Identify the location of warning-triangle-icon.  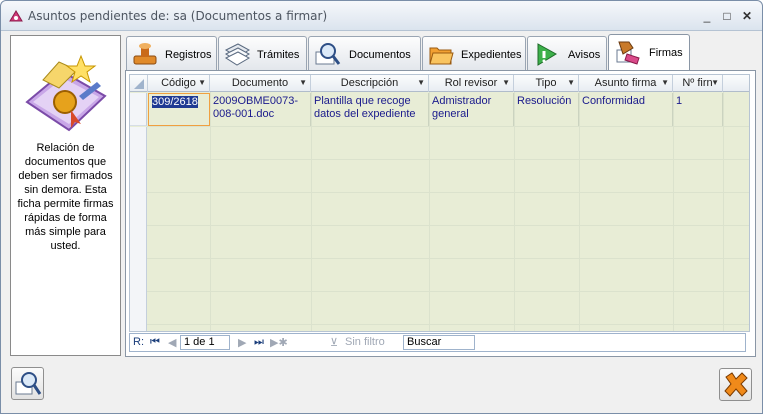
(547, 54).